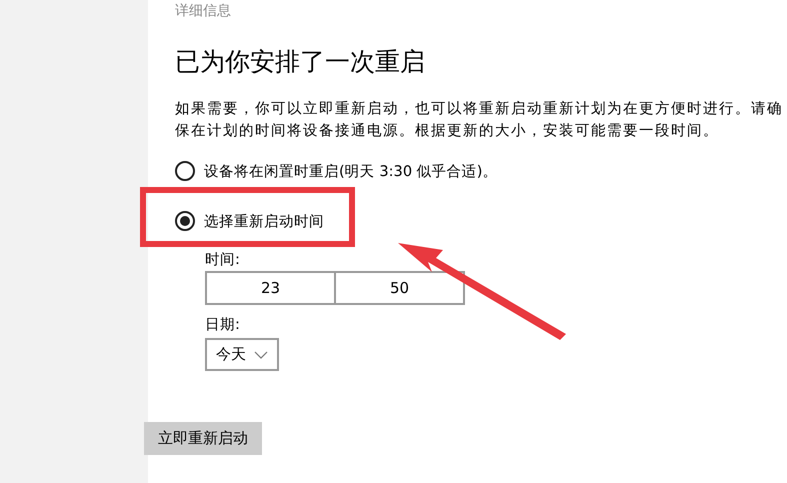  What do you see at coordinates (203, 438) in the screenshot?
I see `restart-now-button: 立即重新启动` at bounding box center [203, 438].